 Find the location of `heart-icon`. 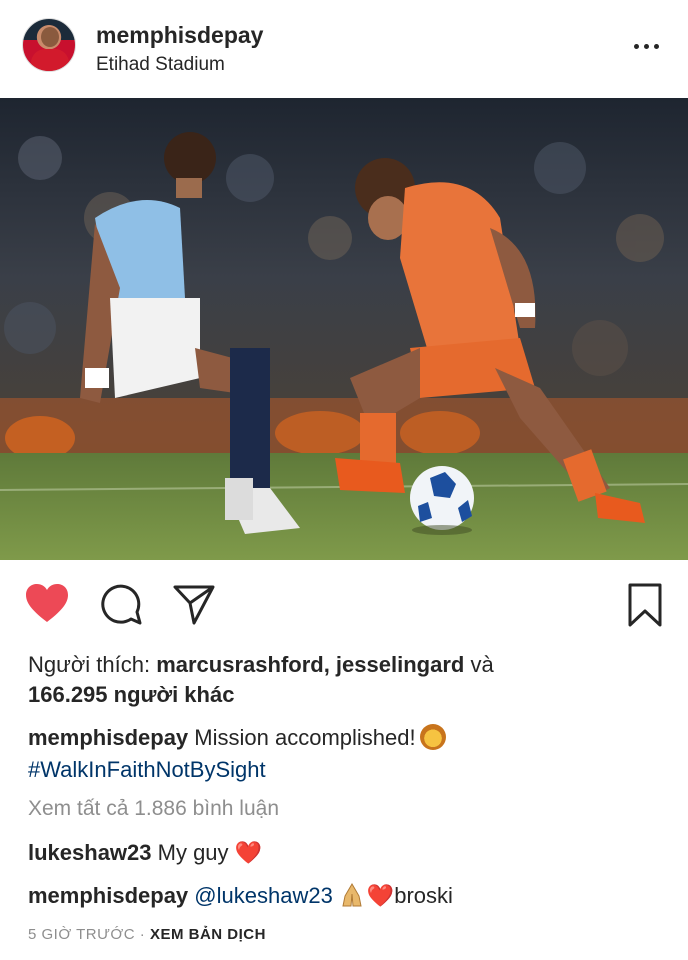

heart-icon is located at coordinates (47, 603).